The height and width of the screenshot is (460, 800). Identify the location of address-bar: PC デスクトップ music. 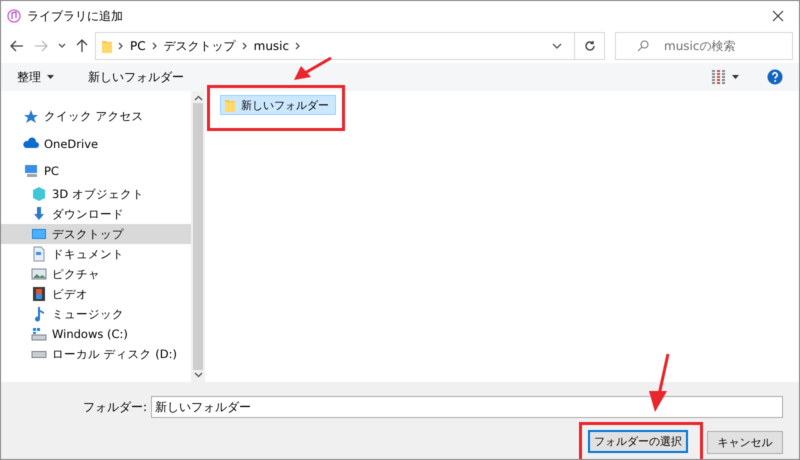
(350, 46).